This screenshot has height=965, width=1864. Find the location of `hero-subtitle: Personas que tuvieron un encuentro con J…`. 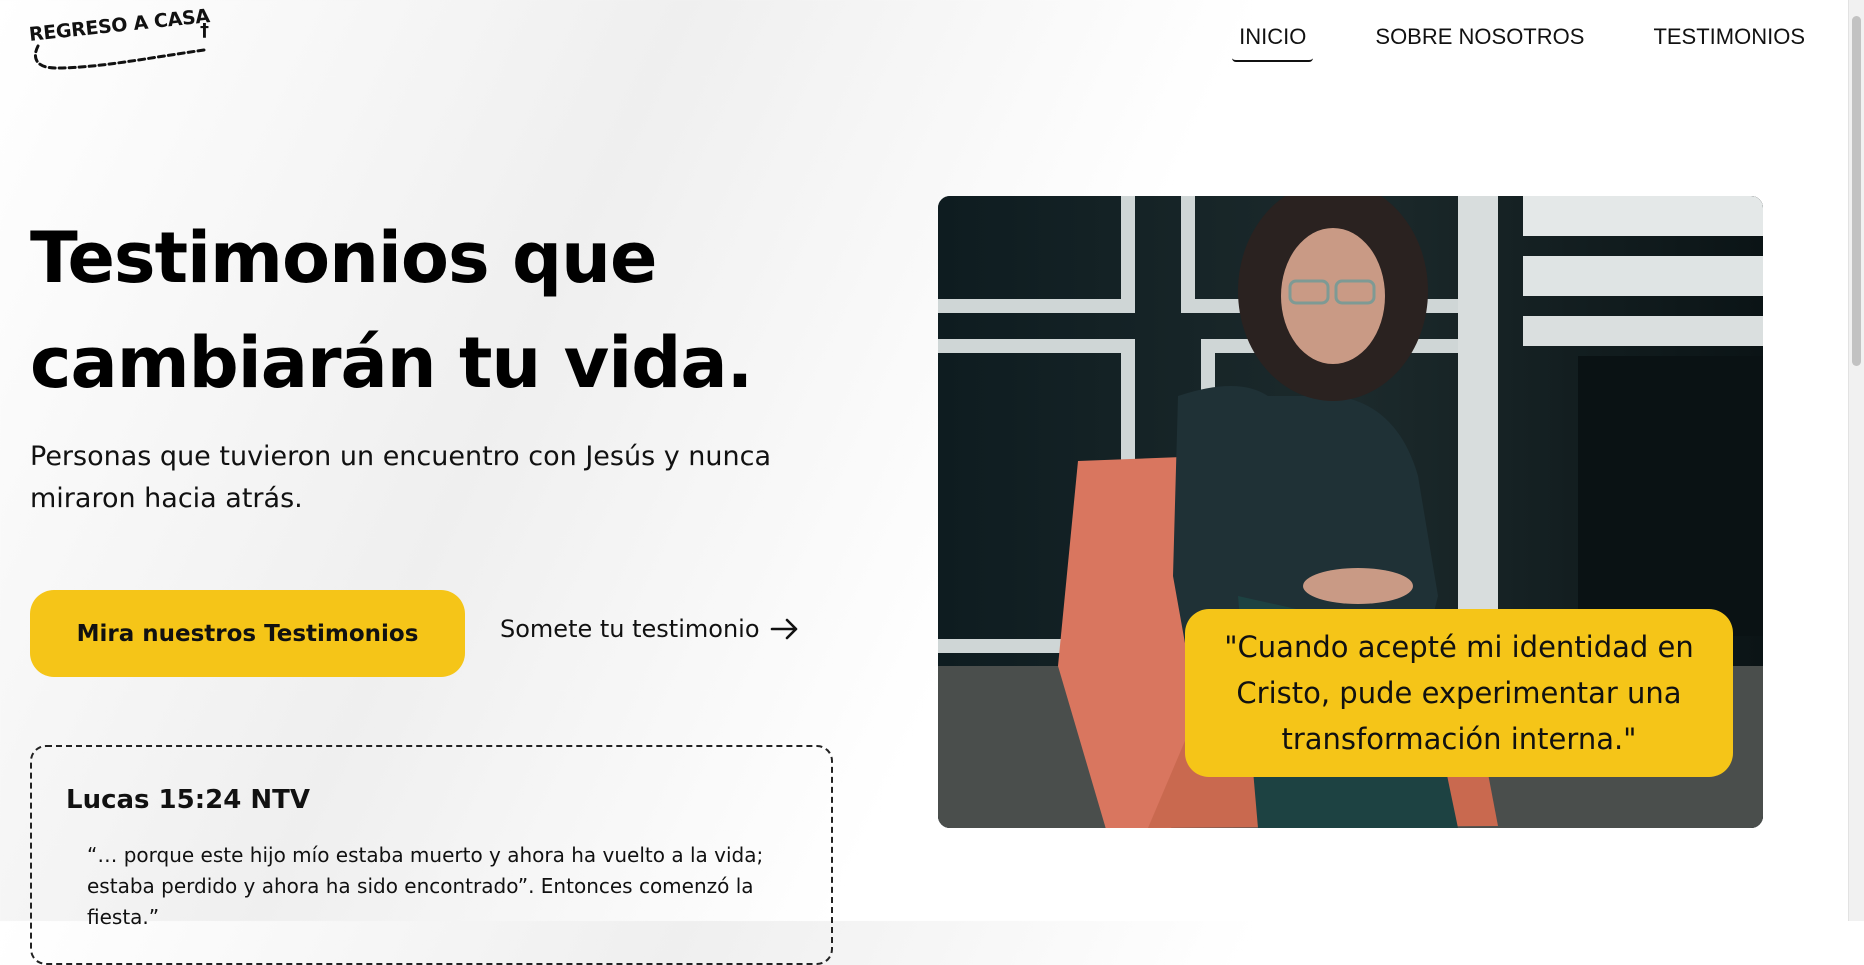

hero-subtitle: Personas que tuvieron un encuentro con J… is located at coordinates (401, 477).